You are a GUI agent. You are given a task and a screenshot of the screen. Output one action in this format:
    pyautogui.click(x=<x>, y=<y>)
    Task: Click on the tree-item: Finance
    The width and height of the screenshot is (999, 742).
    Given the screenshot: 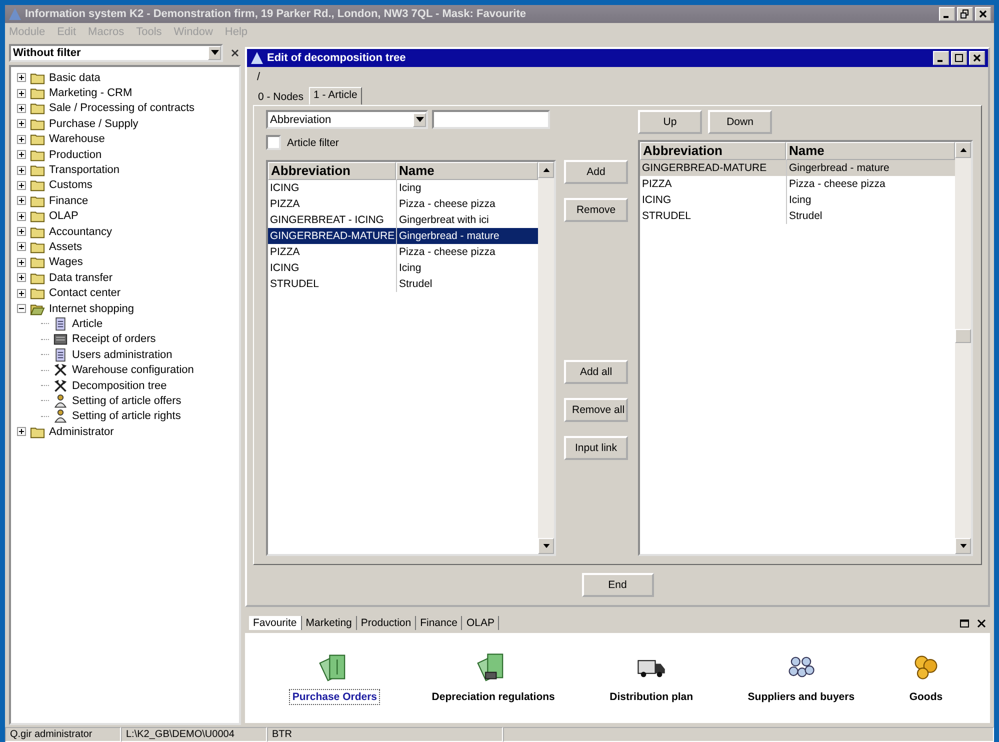 What is the action you would take?
    pyautogui.click(x=68, y=200)
    